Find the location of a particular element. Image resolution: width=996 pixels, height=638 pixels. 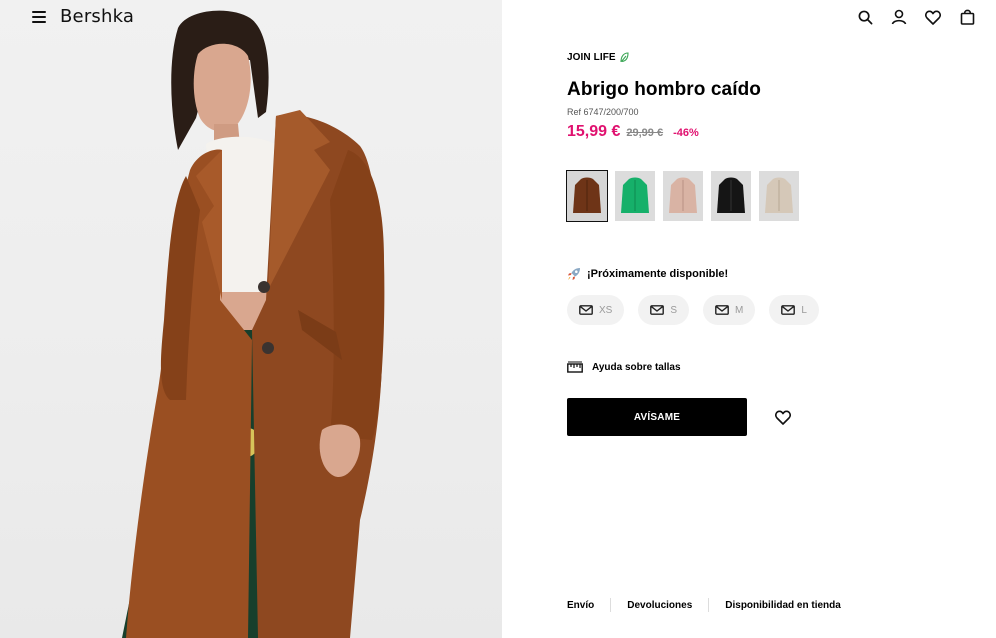

discount-badge: -46% is located at coordinates (686, 133).